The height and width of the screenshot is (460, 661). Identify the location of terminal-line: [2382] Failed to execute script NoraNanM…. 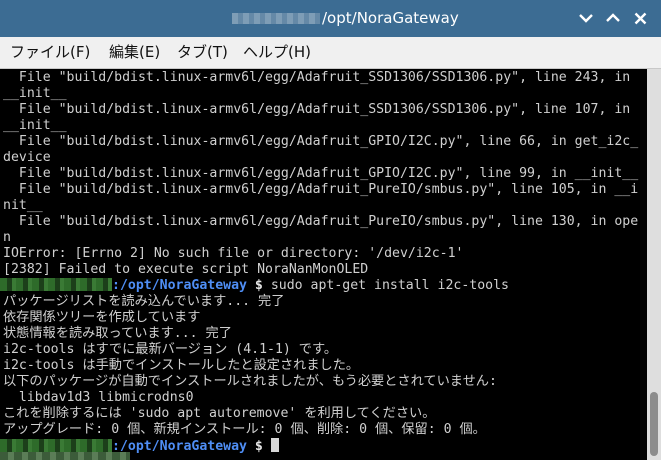
(186, 269).